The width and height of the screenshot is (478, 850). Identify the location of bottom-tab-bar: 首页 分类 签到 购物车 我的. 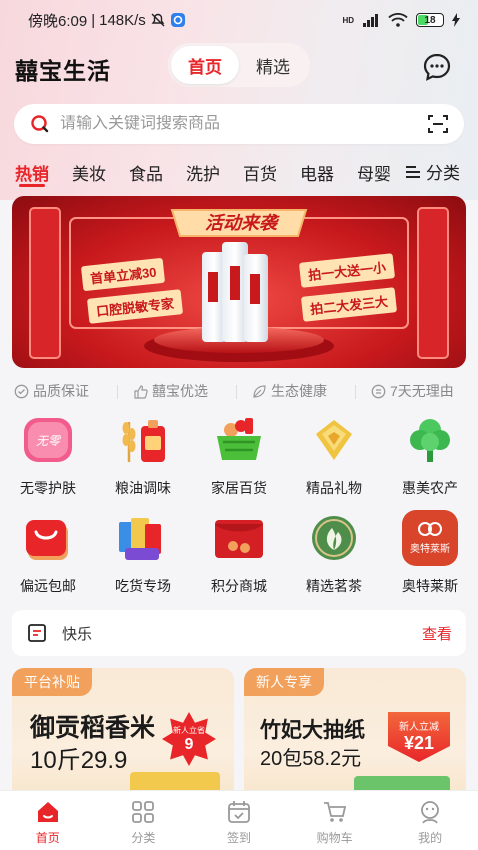
(239, 820).